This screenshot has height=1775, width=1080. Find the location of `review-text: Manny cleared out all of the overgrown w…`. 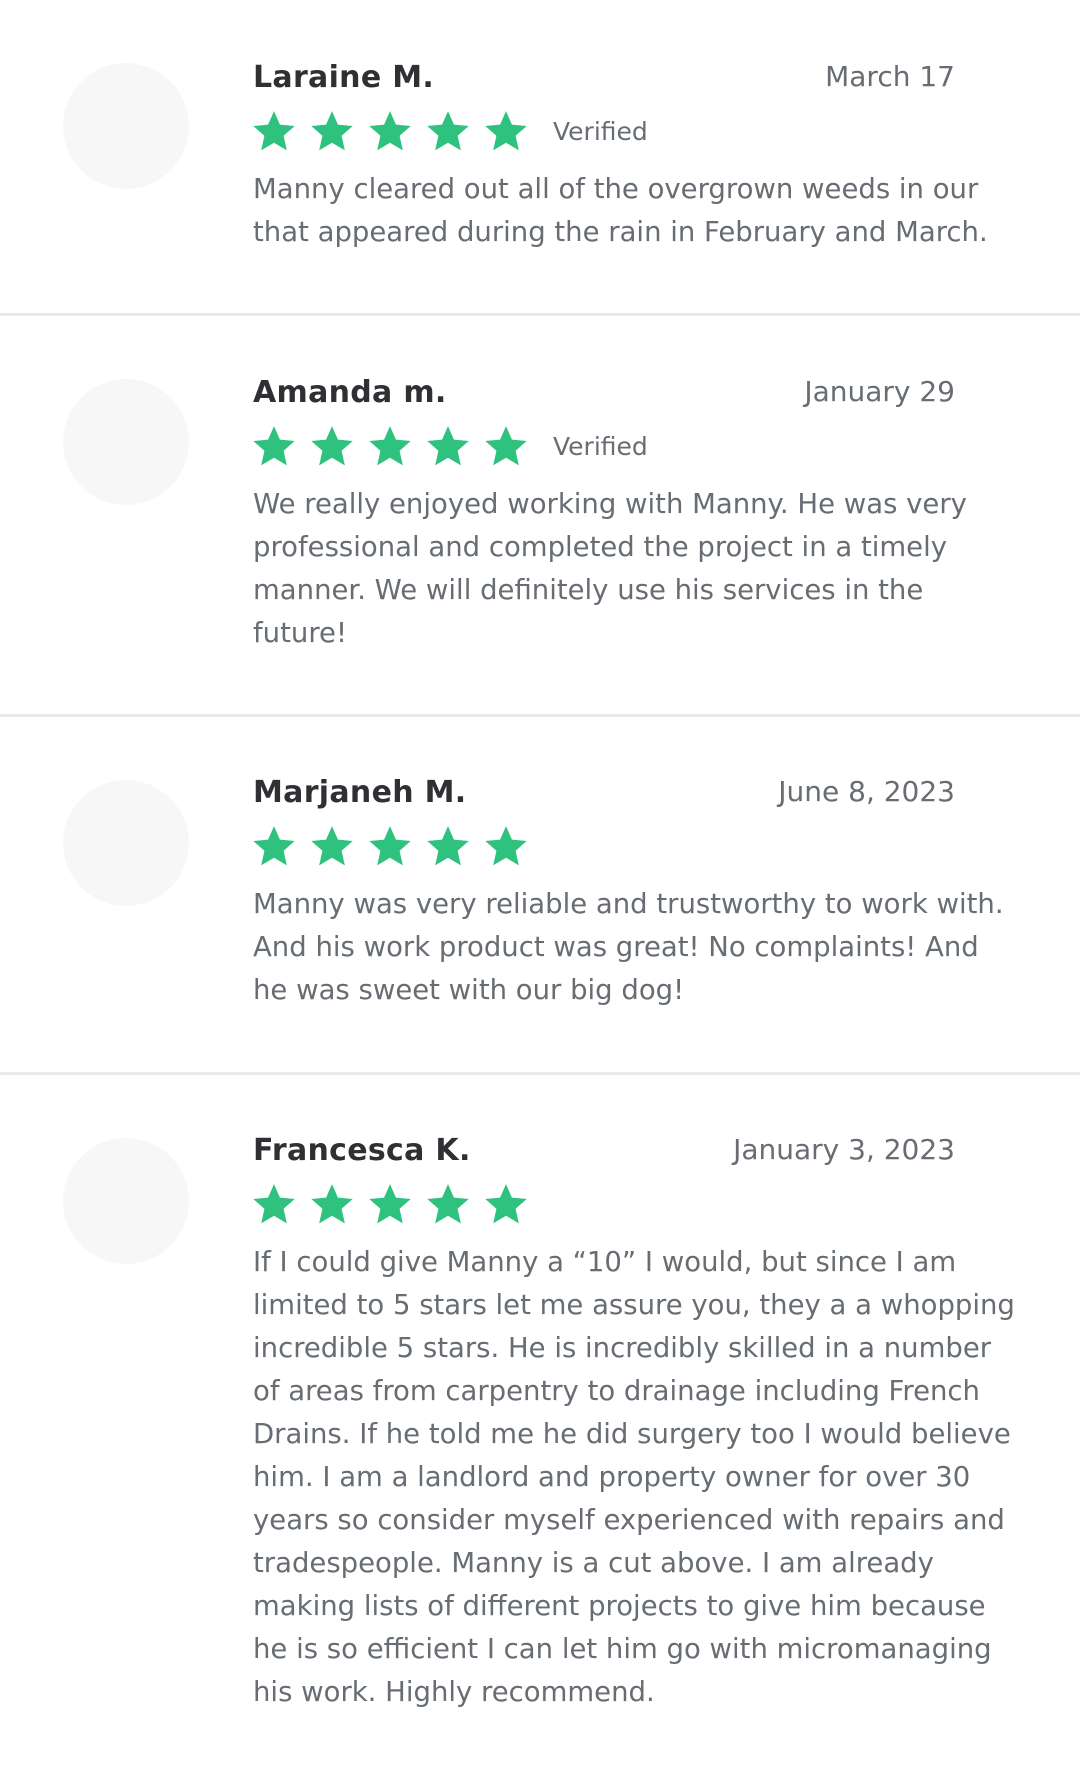

review-text: Manny cleared out all of the overgrown w… is located at coordinates (620, 210).